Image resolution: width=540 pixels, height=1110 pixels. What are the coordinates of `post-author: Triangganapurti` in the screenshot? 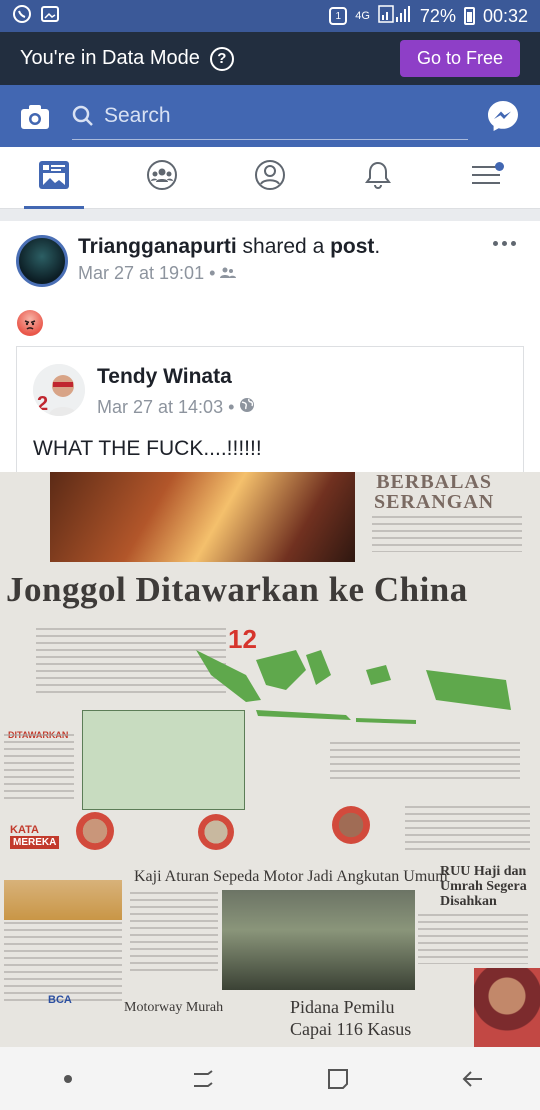 It's located at (157, 246).